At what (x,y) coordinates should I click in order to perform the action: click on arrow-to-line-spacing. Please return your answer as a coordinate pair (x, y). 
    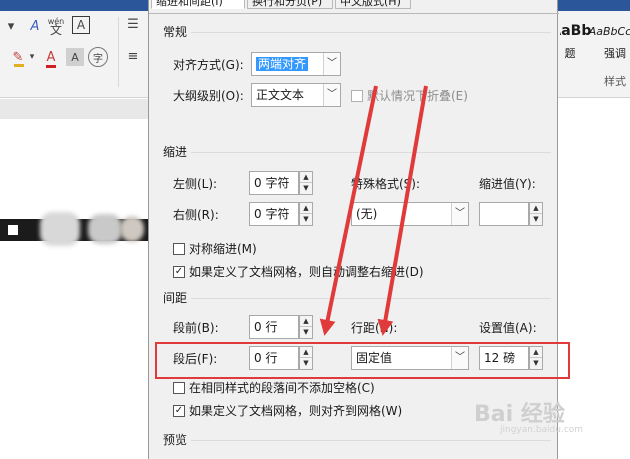
    Looking at the image, I should click on (402, 210).